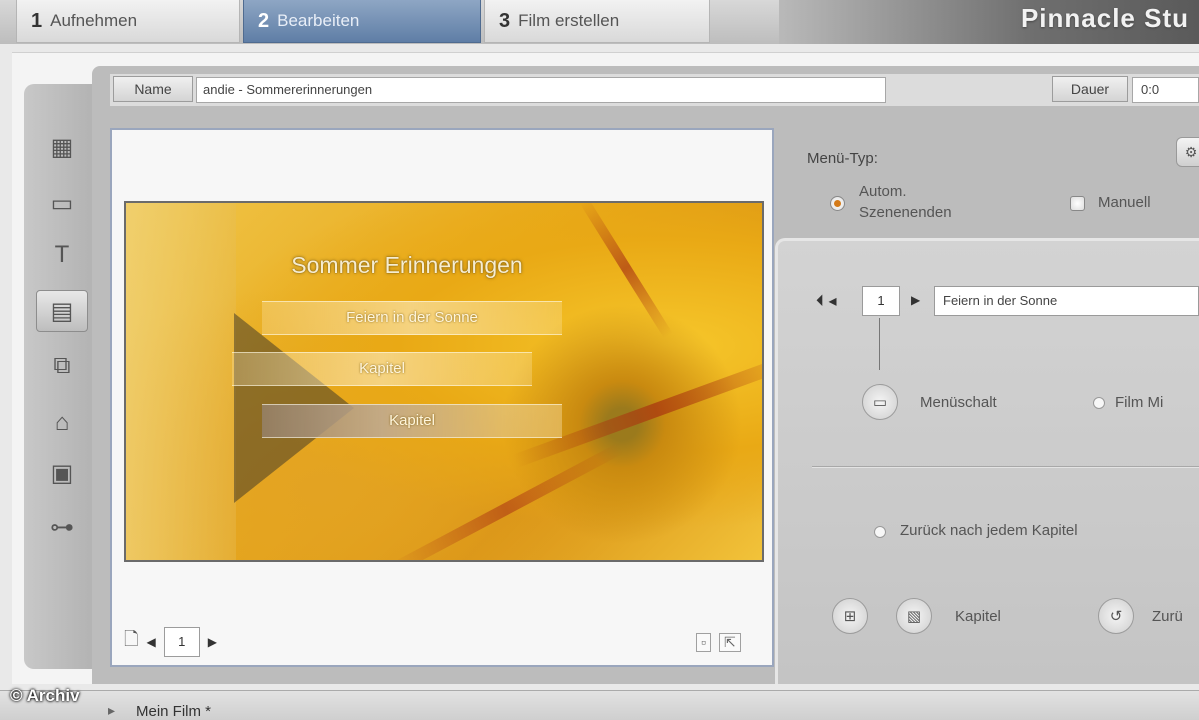 This screenshot has height=720, width=1199. What do you see at coordinates (131, 642) in the screenshot?
I see `page-icon: 🗋` at bounding box center [131, 642].